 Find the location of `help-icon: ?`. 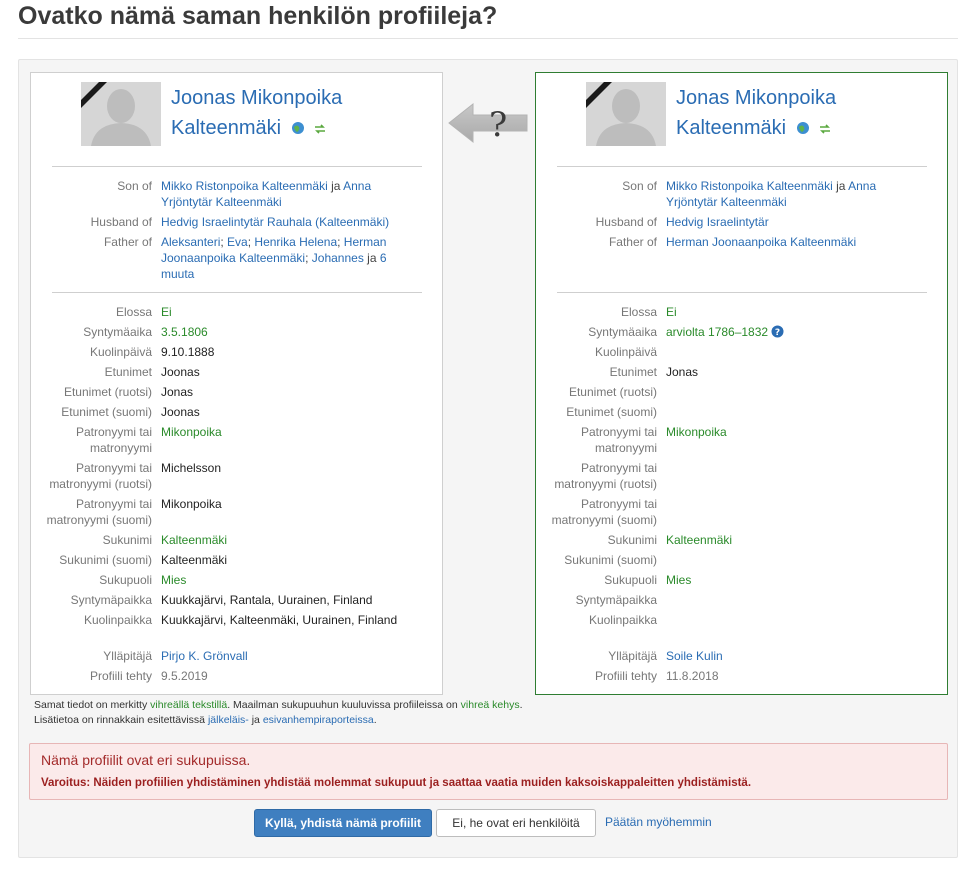

help-icon: ? is located at coordinates (777, 331).